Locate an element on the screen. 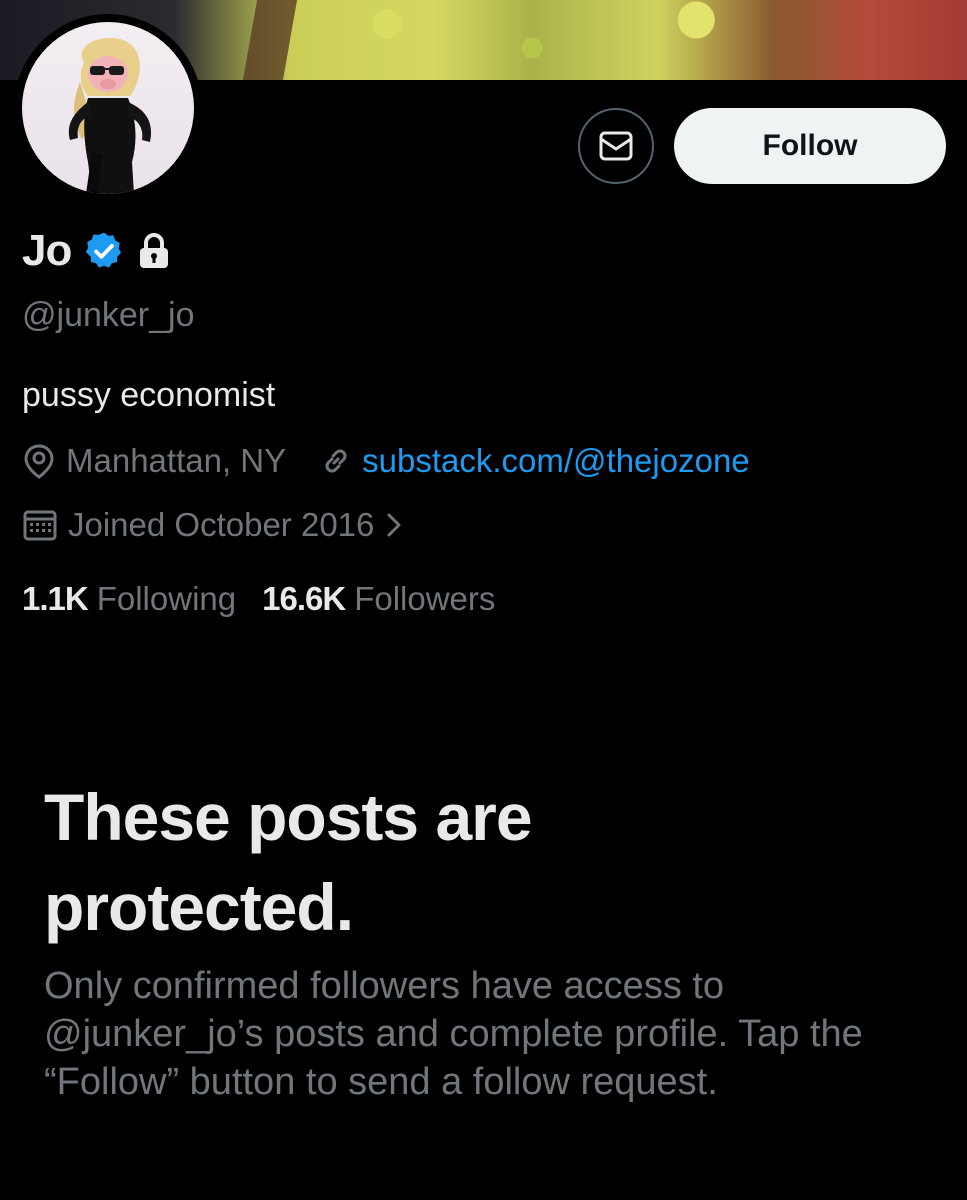 This screenshot has width=967, height=1200. message-button is located at coordinates (616, 146).